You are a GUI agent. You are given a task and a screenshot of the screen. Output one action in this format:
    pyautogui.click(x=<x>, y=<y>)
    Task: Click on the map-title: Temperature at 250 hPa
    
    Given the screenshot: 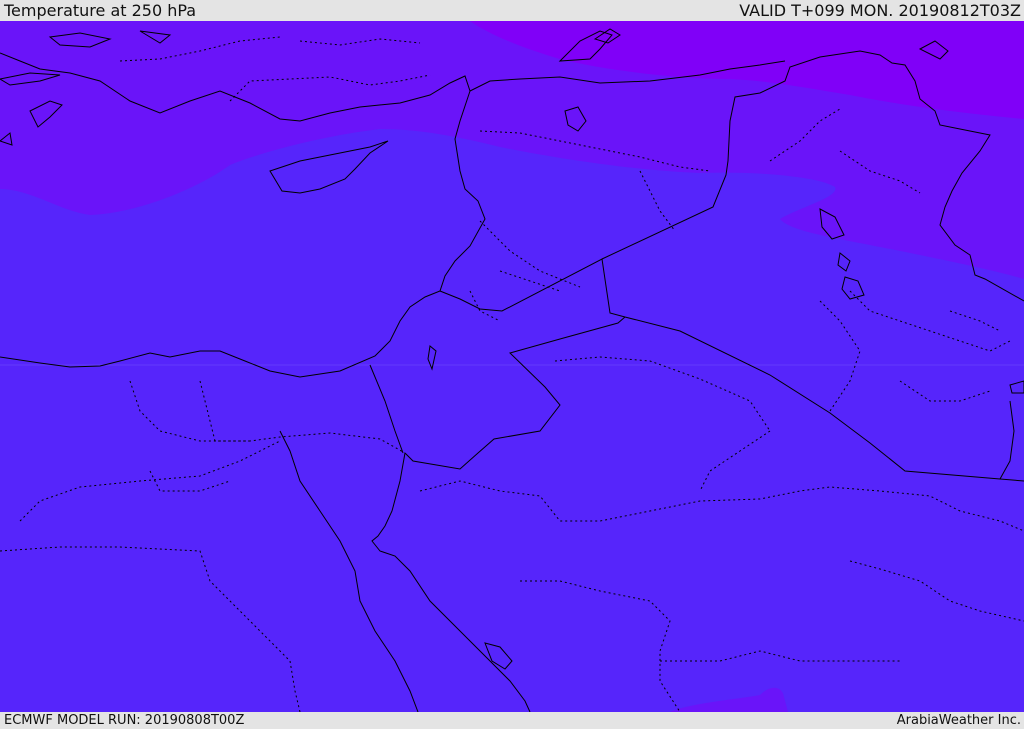 What is the action you would take?
    pyautogui.click(x=100, y=10)
    